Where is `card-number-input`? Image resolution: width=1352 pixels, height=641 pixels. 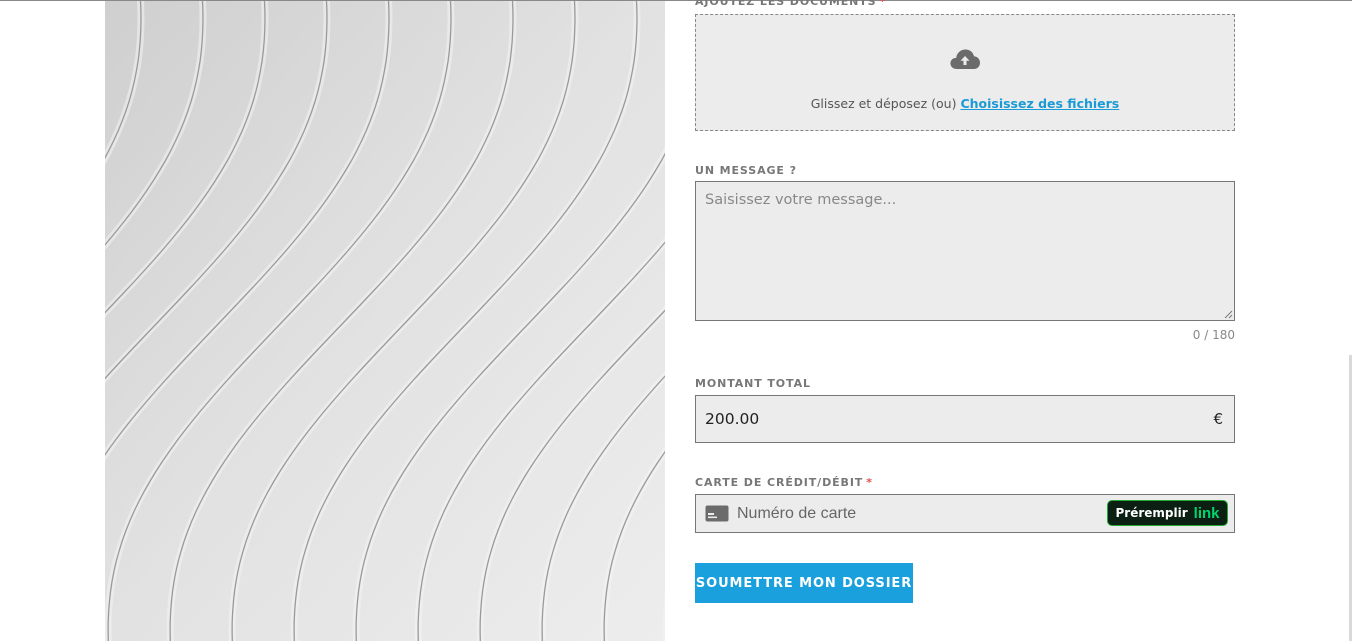
card-number-input is located at coordinates (917, 514).